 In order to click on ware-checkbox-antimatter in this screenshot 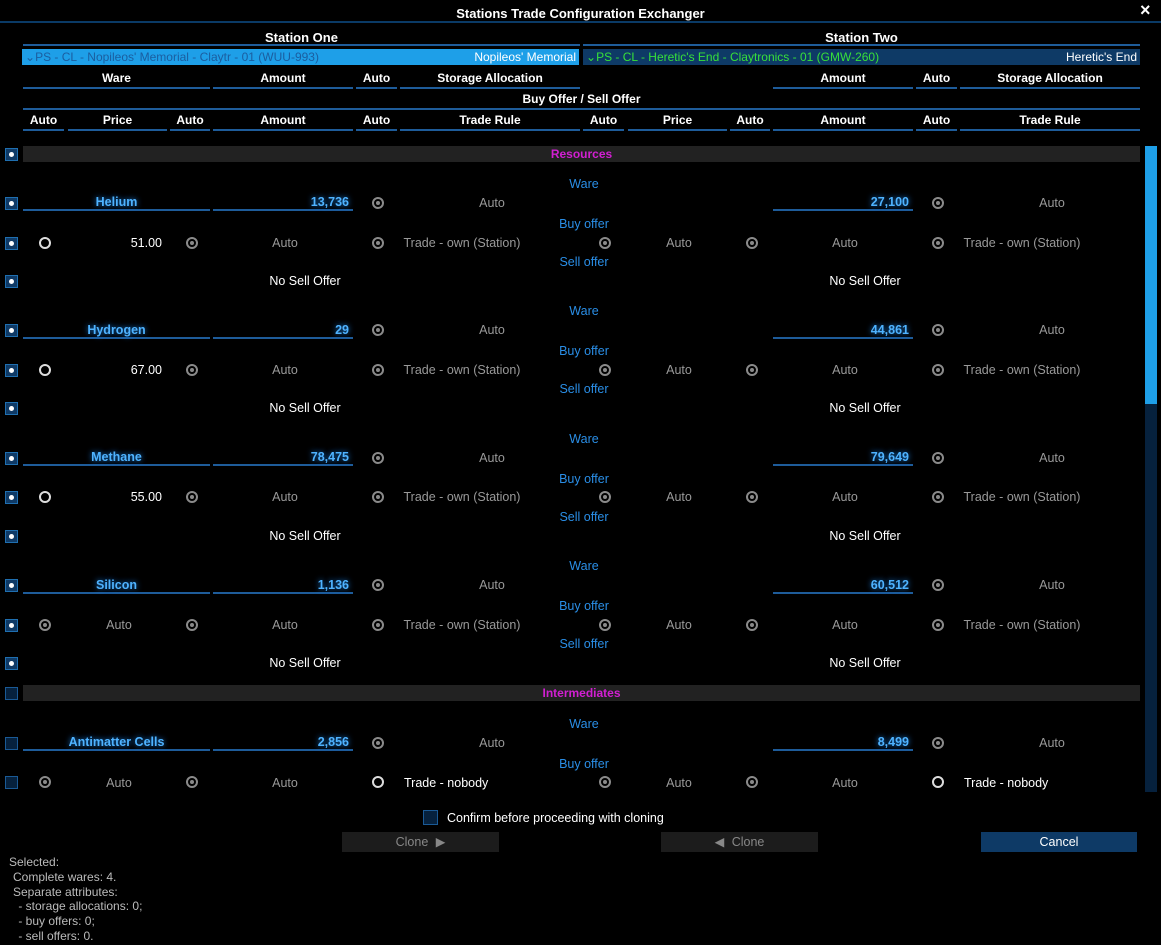, I will do `click(11, 743)`.